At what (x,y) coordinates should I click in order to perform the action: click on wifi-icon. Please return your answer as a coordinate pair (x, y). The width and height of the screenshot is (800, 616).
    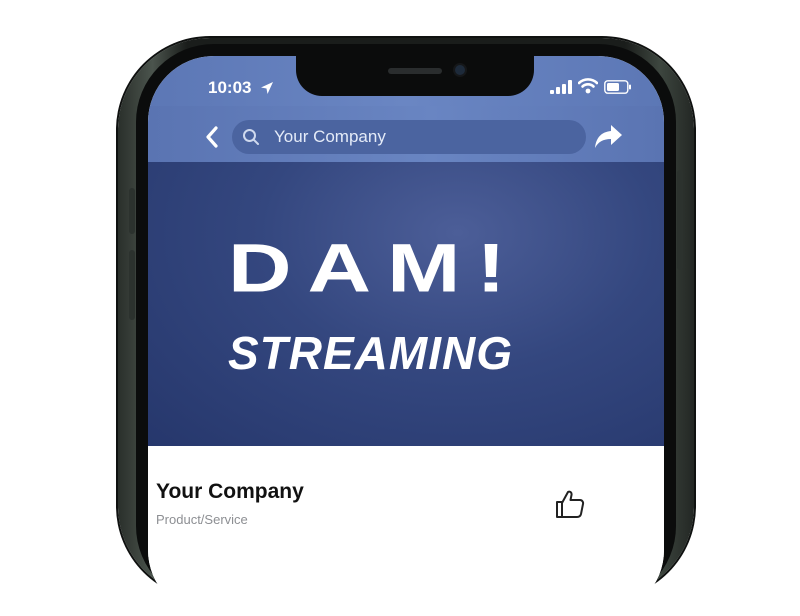
    Looking at the image, I should click on (588, 86).